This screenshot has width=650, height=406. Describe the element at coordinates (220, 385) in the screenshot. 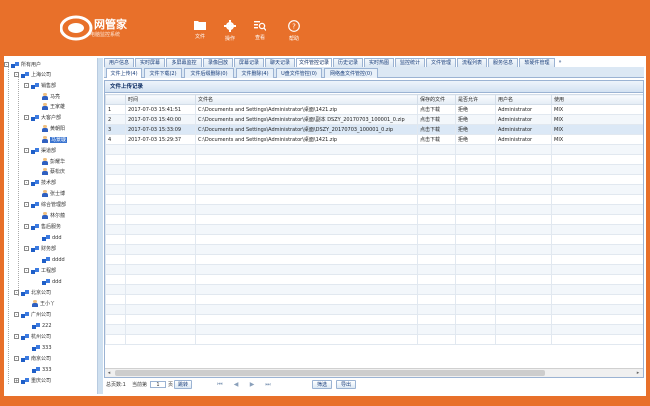

I see `first-page-icon: ⏮` at that location.